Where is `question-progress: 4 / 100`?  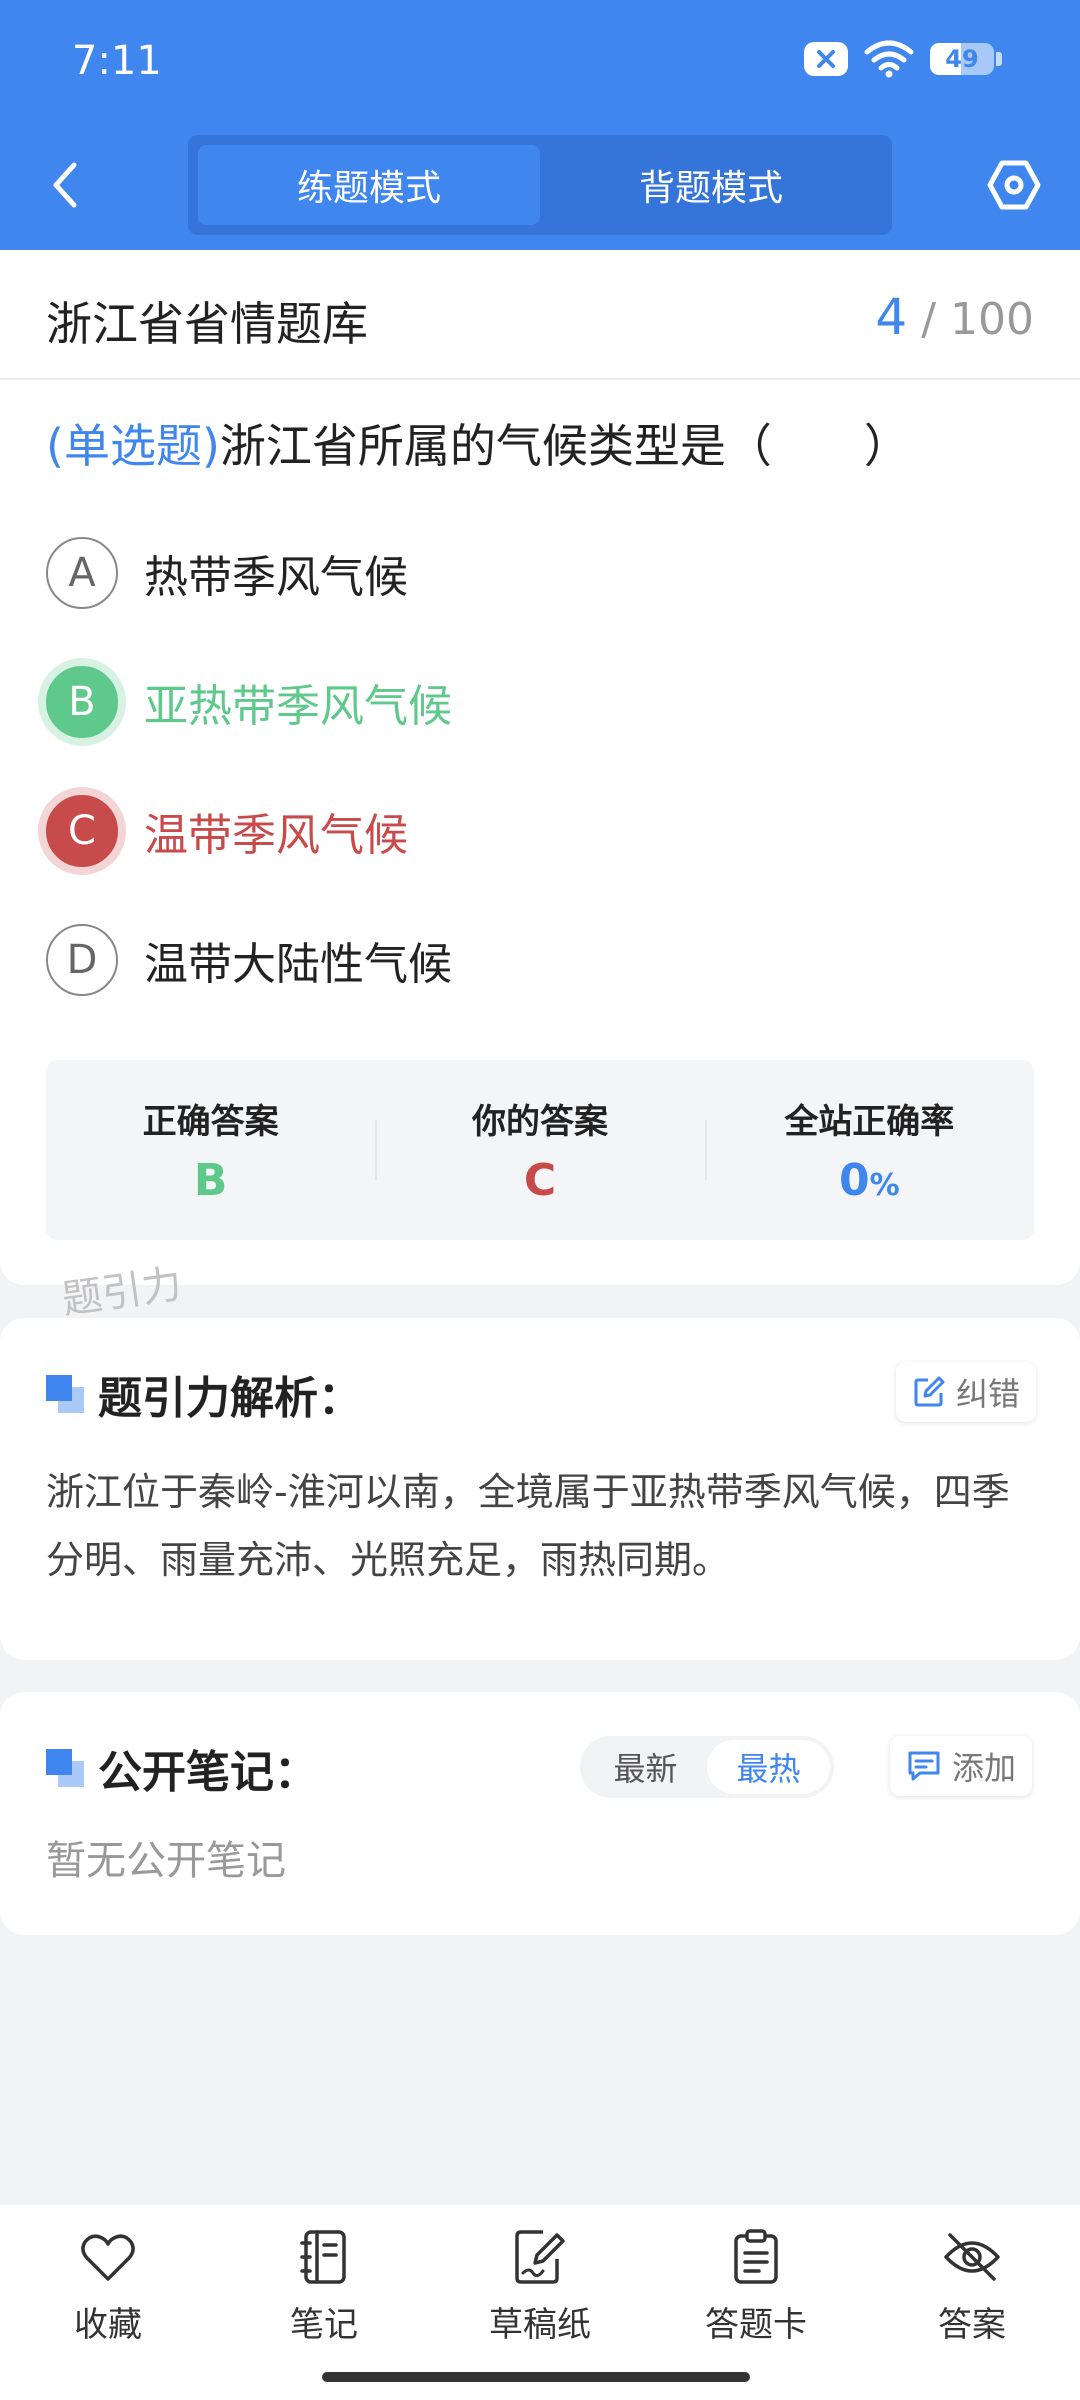
question-progress: 4 / 100 is located at coordinates (954, 317).